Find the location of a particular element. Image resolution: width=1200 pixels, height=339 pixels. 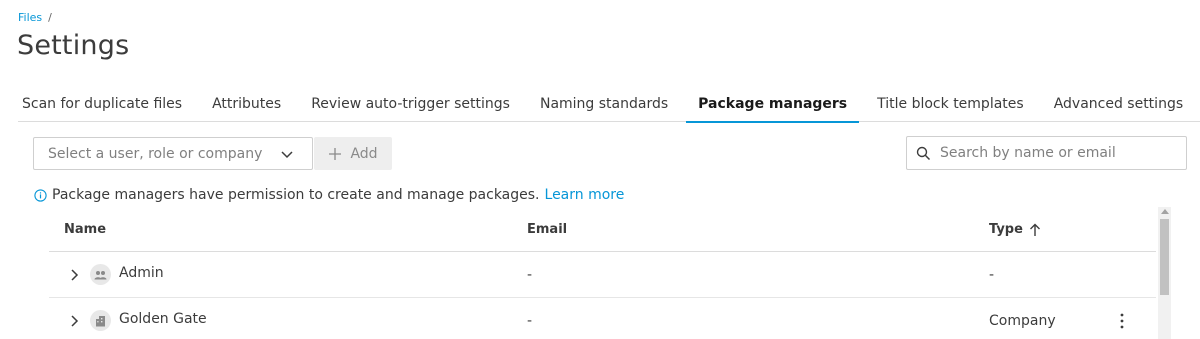

info-icon is located at coordinates (40, 195).